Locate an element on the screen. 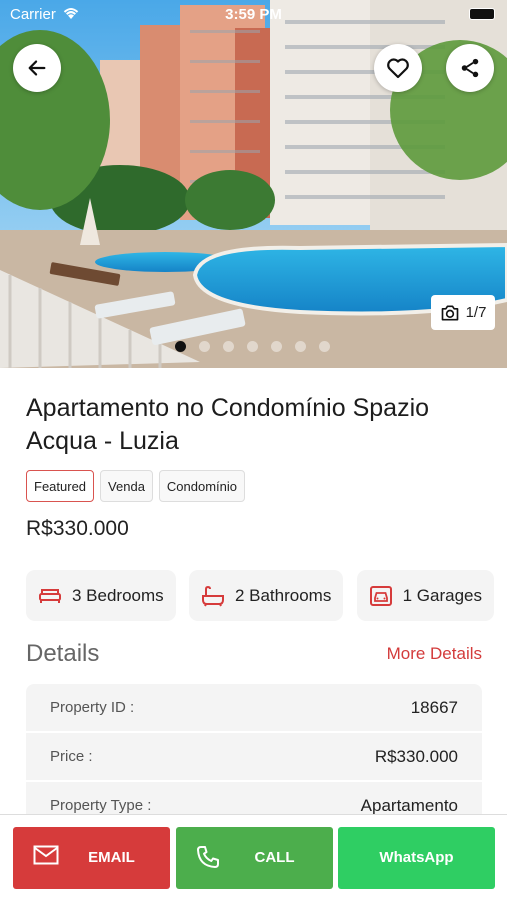 The width and height of the screenshot is (507, 900). details-value: 18667 is located at coordinates (434, 707).